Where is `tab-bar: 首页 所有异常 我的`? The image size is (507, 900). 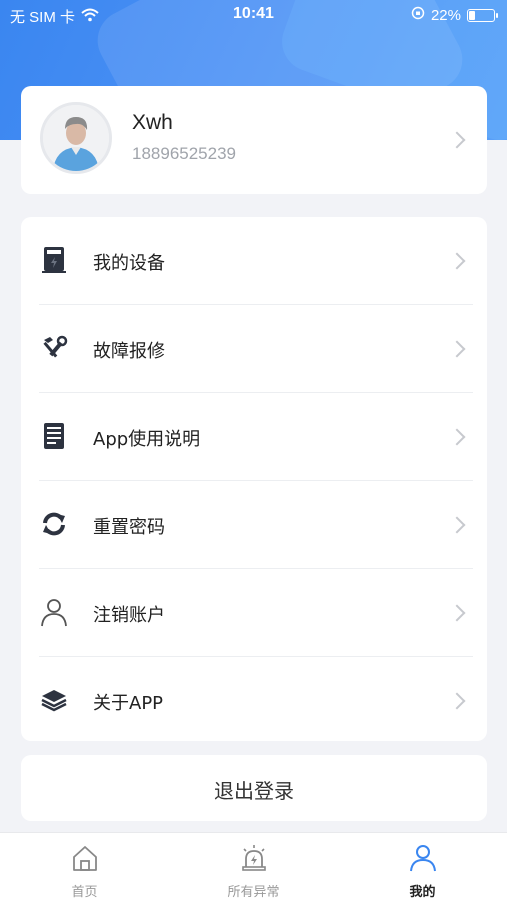 tab-bar: 首页 所有异常 我的 is located at coordinates (253, 866).